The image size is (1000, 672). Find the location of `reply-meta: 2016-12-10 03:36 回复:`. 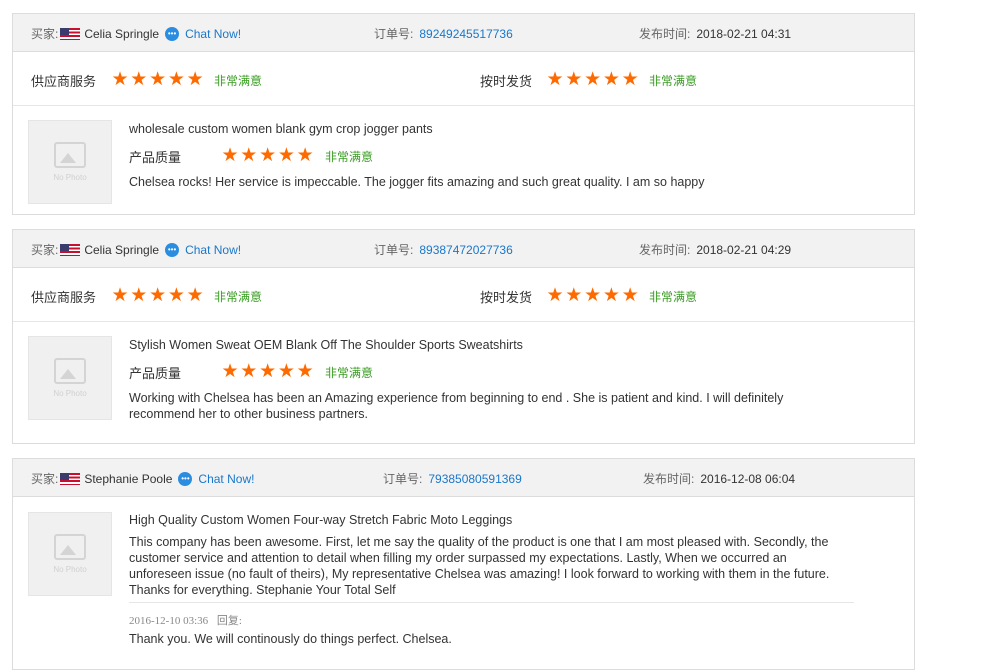

reply-meta: 2016-12-10 03:36 回复: is located at coordinates (185, 620).